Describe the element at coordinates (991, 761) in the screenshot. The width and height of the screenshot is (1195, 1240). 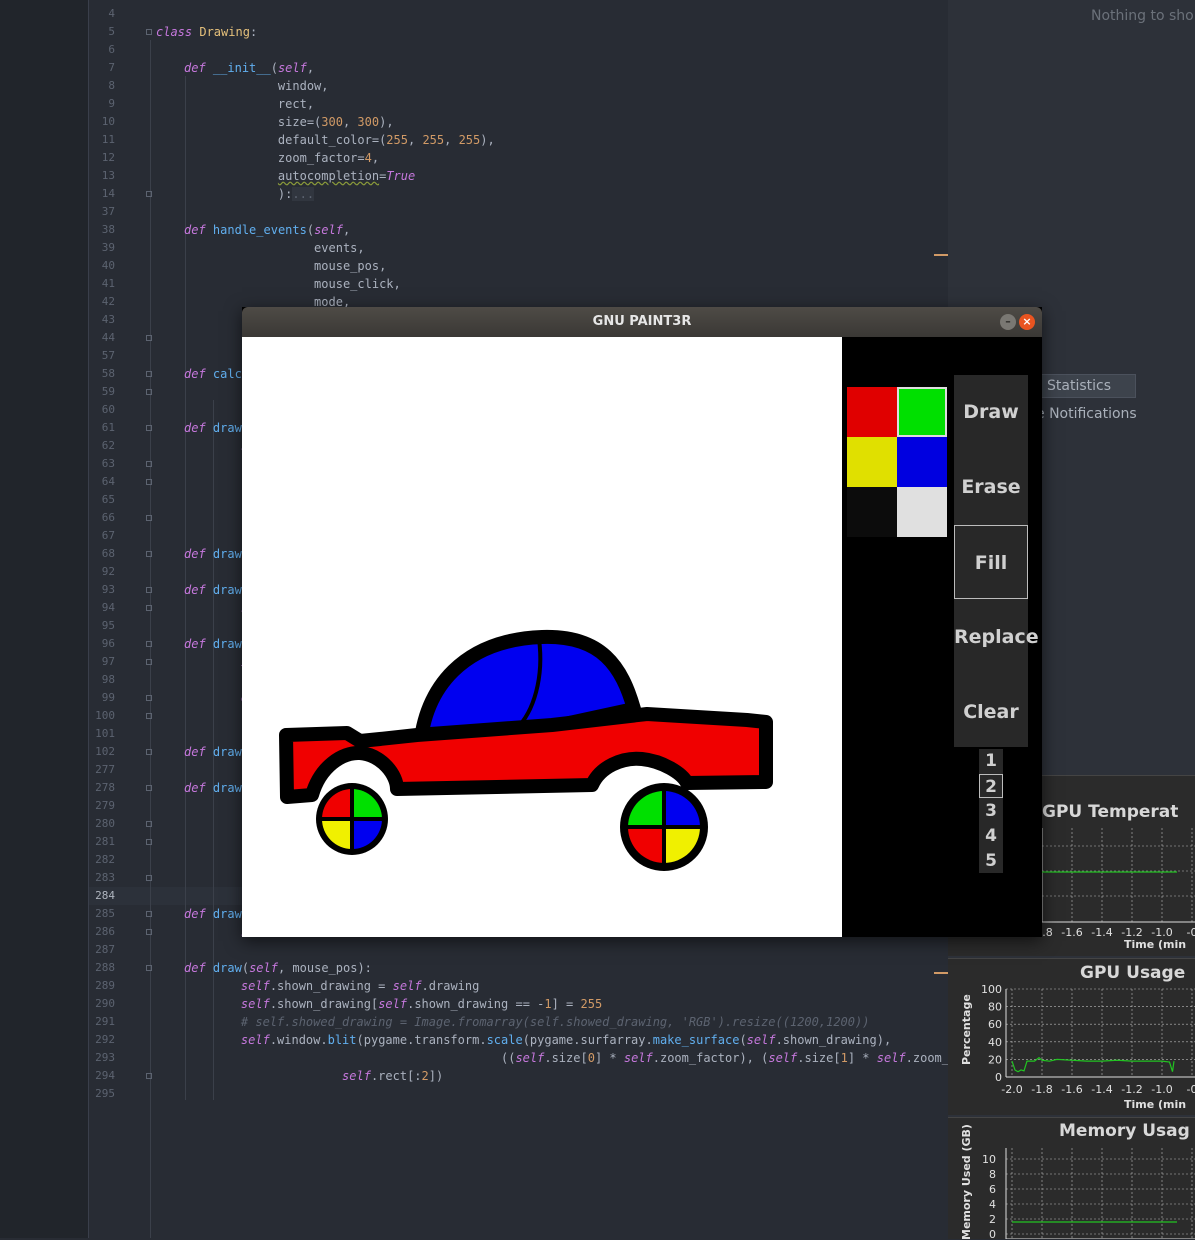
I see `brush-size-1: 1` at that location.